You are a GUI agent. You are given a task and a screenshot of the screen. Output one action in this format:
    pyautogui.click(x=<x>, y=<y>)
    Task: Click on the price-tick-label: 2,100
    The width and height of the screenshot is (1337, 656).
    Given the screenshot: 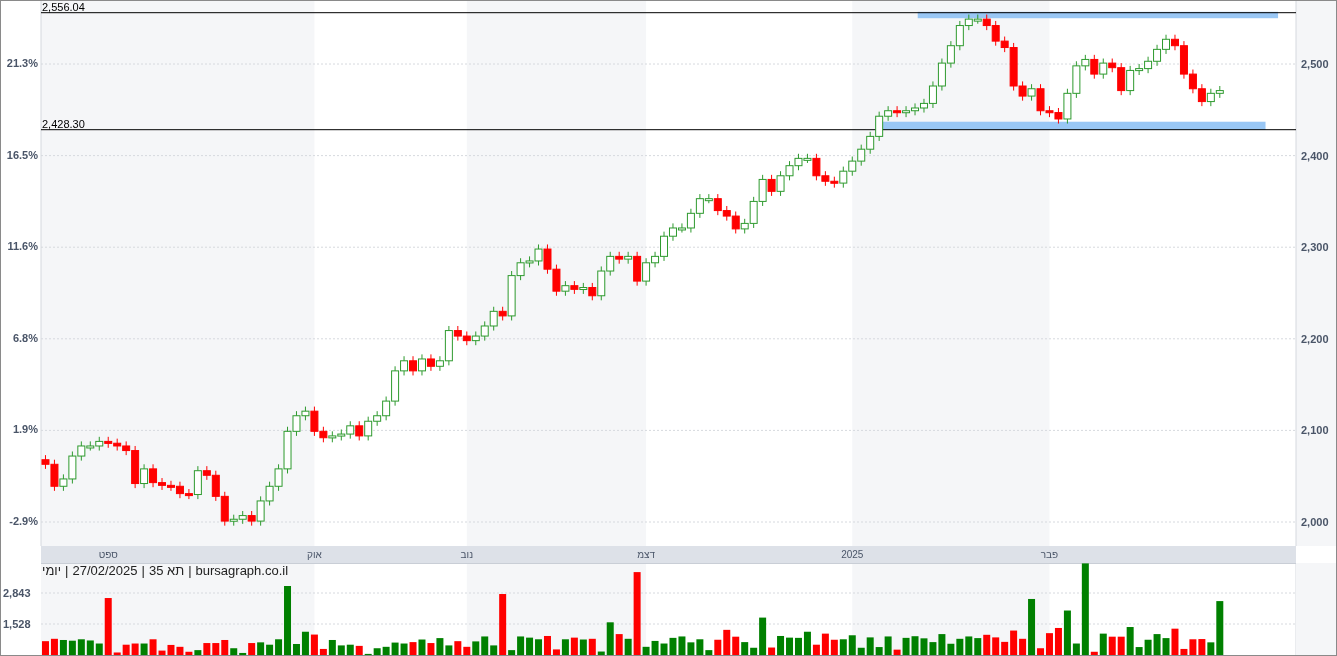 What is the action you would take?
    pyautogui.click(x=1315, y=430)
    